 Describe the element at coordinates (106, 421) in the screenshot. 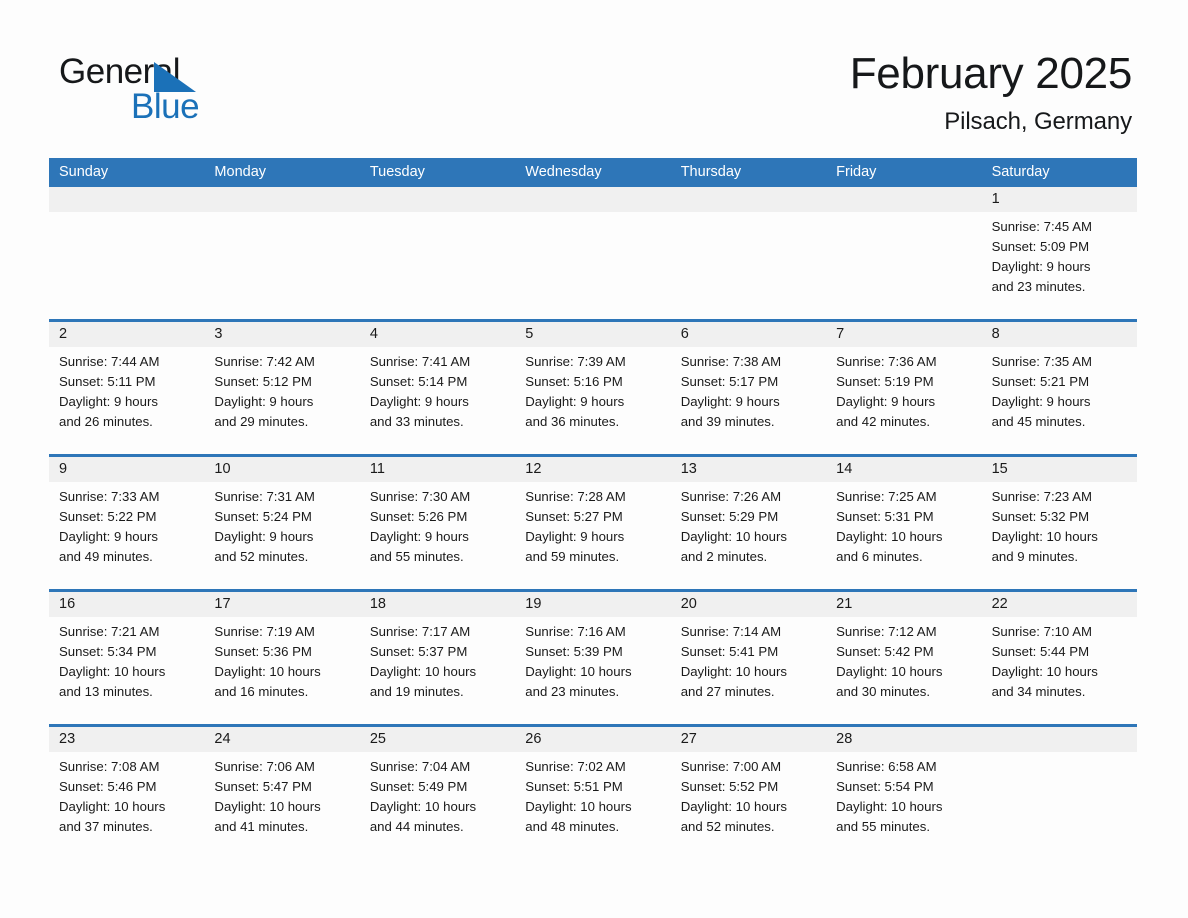

I see `daylight-text-line2: and 26 minutes.` at that location.